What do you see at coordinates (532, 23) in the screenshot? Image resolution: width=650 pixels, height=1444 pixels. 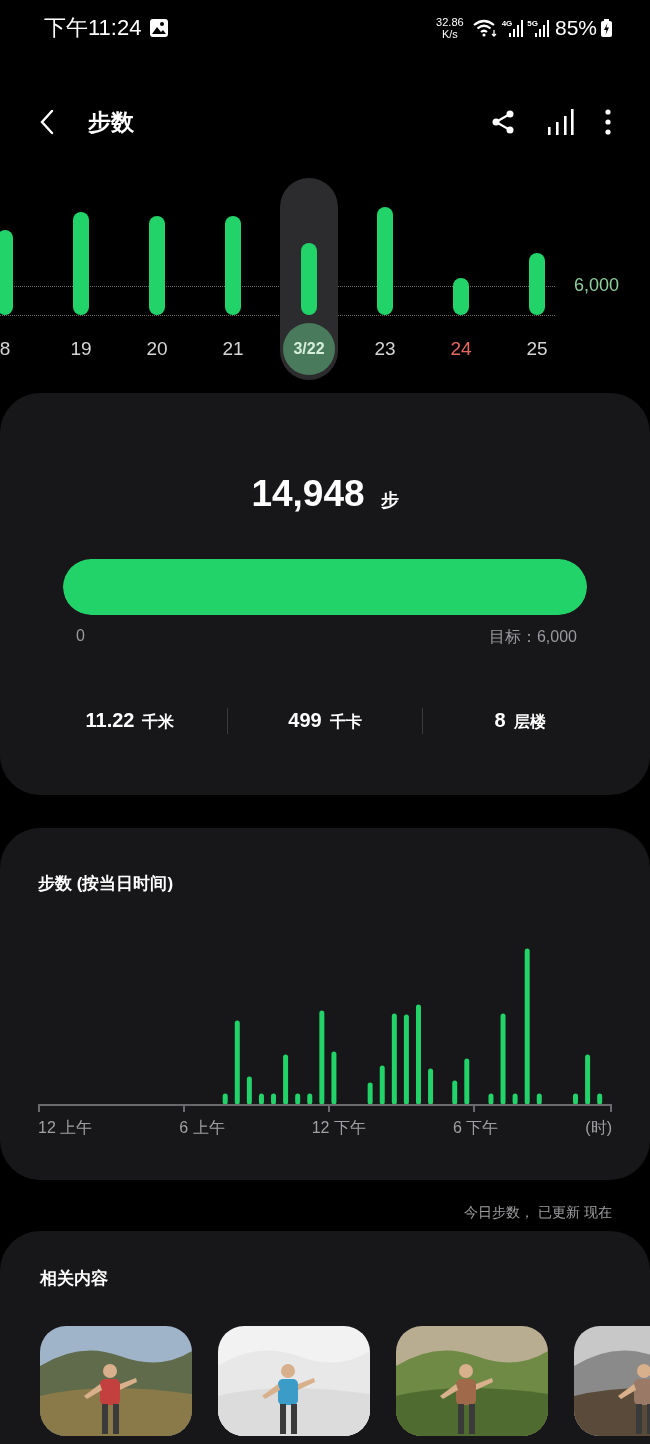 I see `network-type: 5G` at bounding box center [532, 23].